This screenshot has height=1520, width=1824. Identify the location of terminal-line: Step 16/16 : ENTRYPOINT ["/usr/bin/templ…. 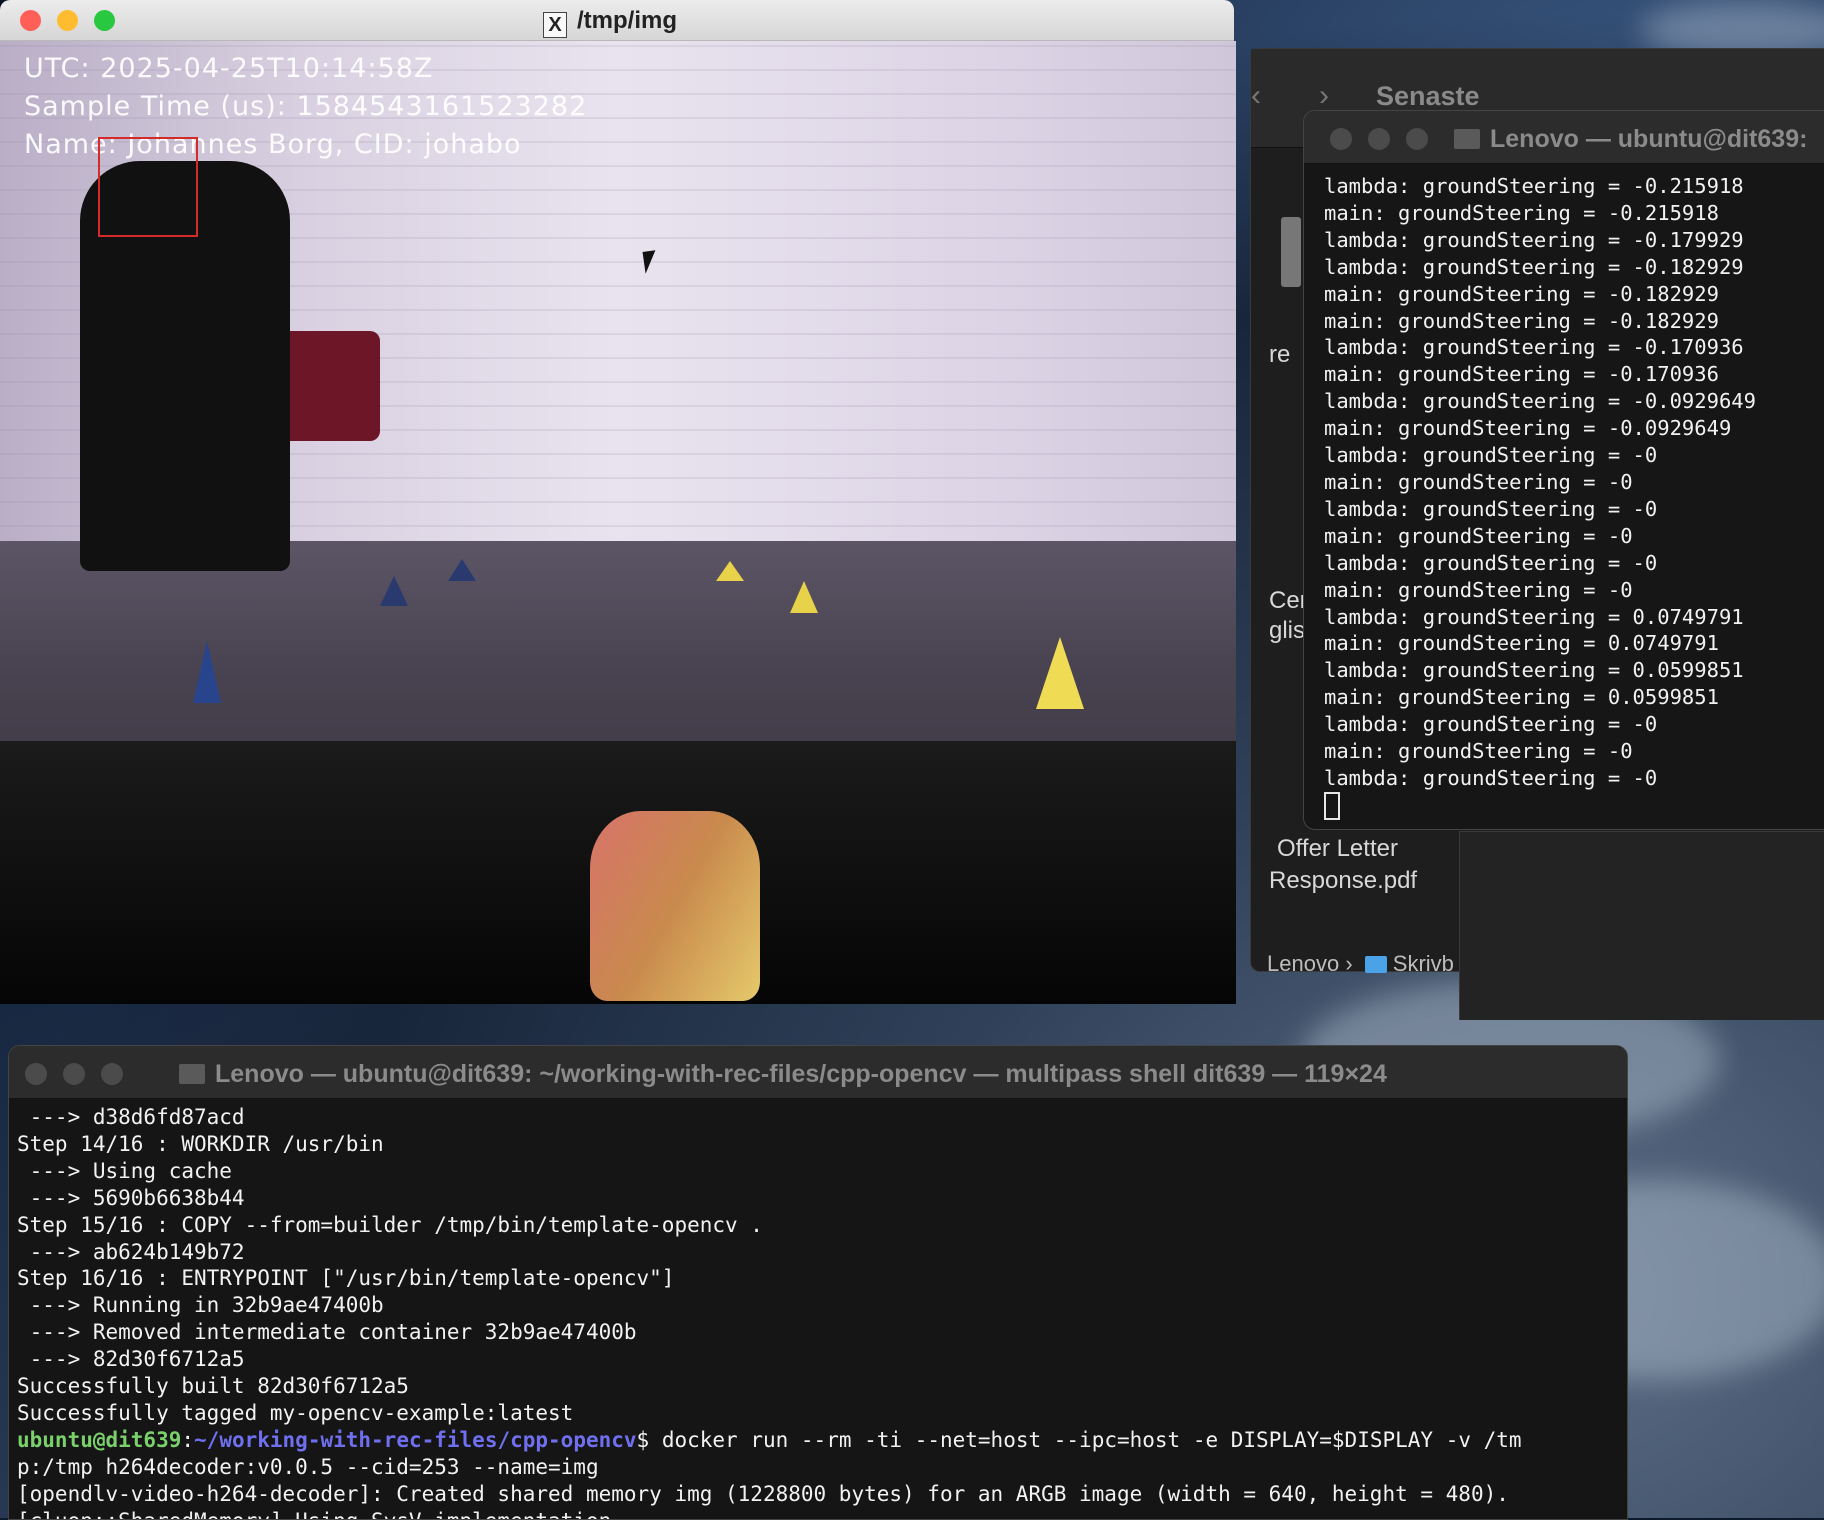
(346, 1278).